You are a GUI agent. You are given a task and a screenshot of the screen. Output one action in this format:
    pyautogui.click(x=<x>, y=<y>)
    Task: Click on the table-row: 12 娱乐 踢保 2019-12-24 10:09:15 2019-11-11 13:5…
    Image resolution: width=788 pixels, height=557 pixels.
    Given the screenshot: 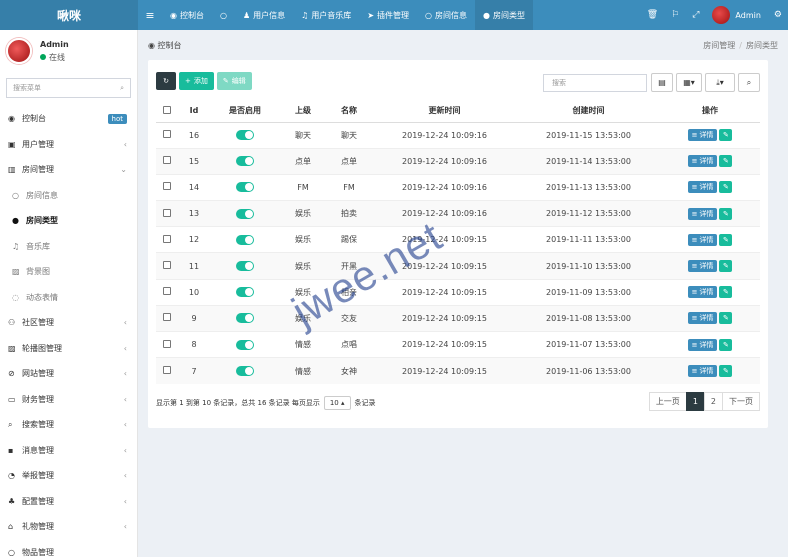 What is the action you would take?
    pyautogui.click(x=458, y=239)
    